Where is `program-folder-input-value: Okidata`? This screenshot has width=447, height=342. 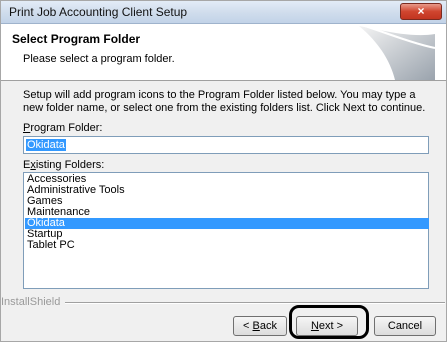
program-folder-input-value: Okidata is located at coordinates (46, 145).